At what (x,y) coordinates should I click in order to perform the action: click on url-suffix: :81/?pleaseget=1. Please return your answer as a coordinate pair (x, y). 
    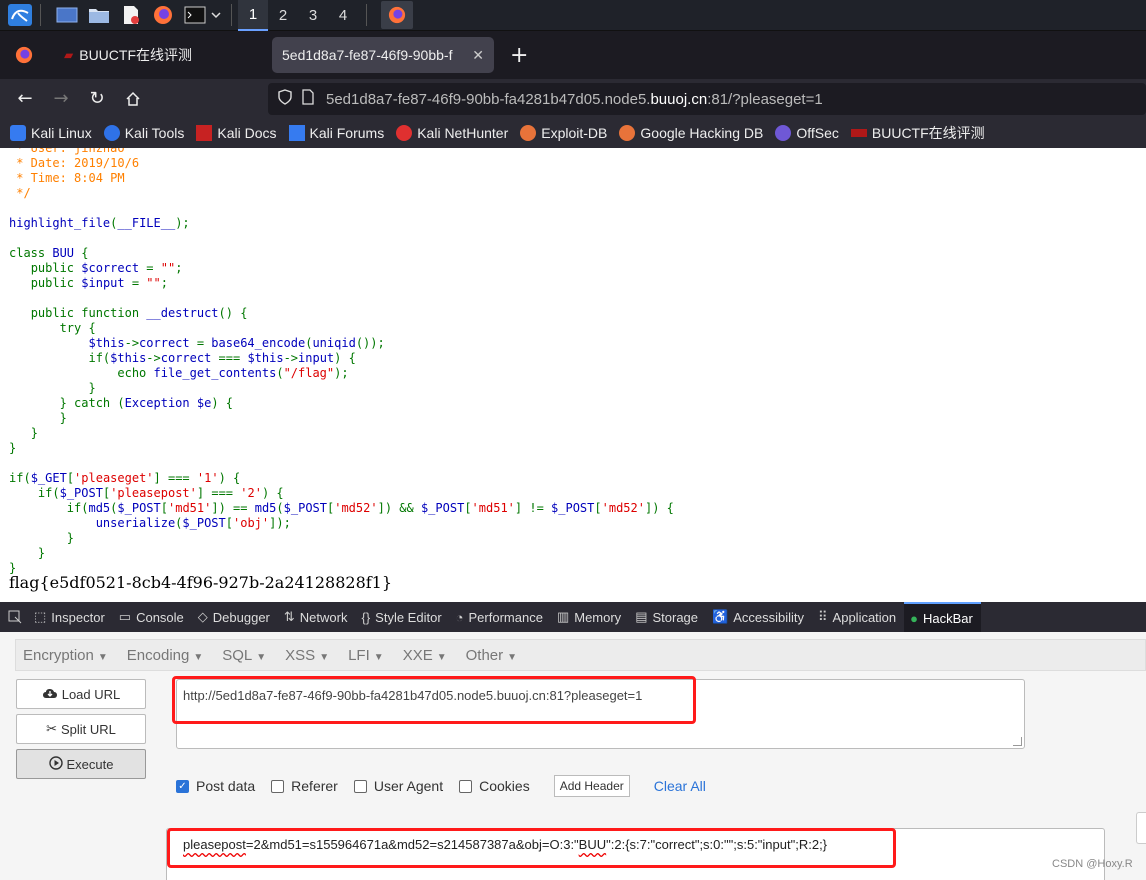
    Looking at the image, I should click on (765, 99).